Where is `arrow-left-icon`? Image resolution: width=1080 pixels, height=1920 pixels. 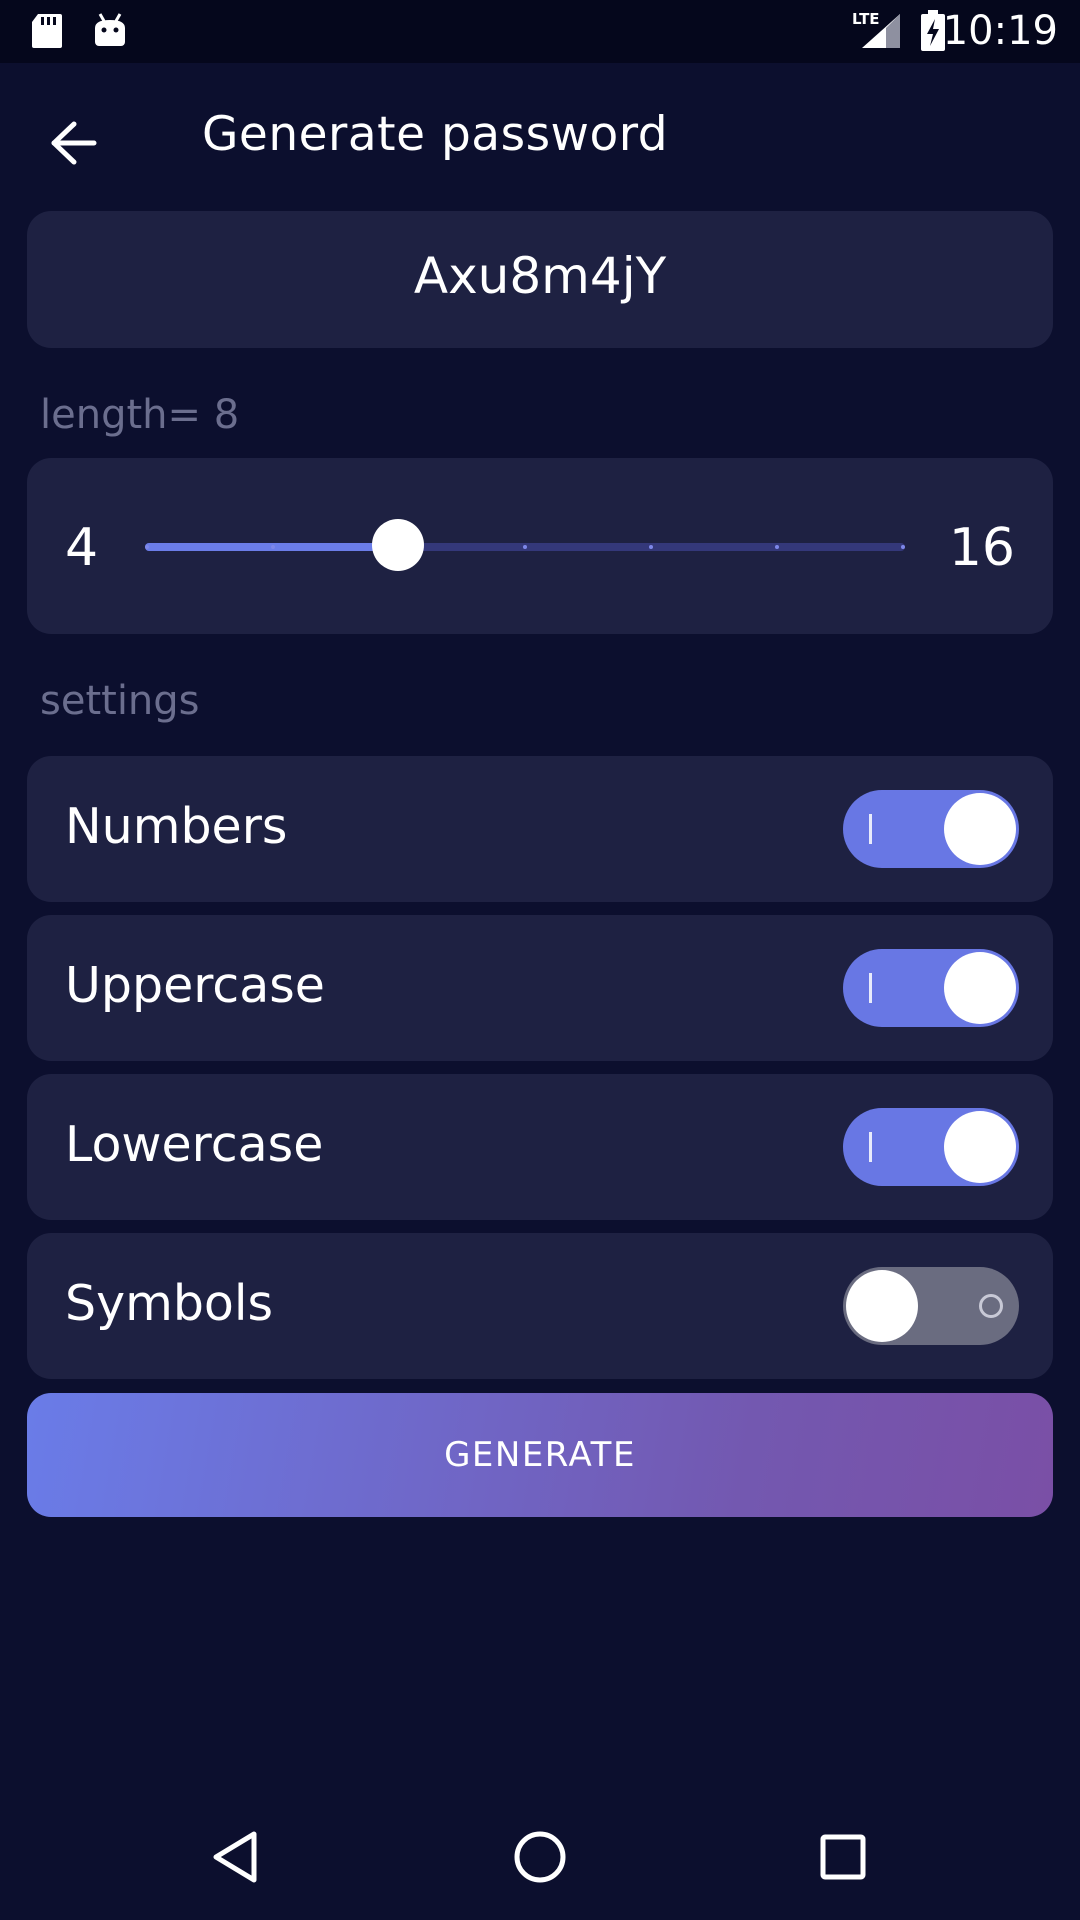 arrow-left-icon is located at coordinates (74, 145).